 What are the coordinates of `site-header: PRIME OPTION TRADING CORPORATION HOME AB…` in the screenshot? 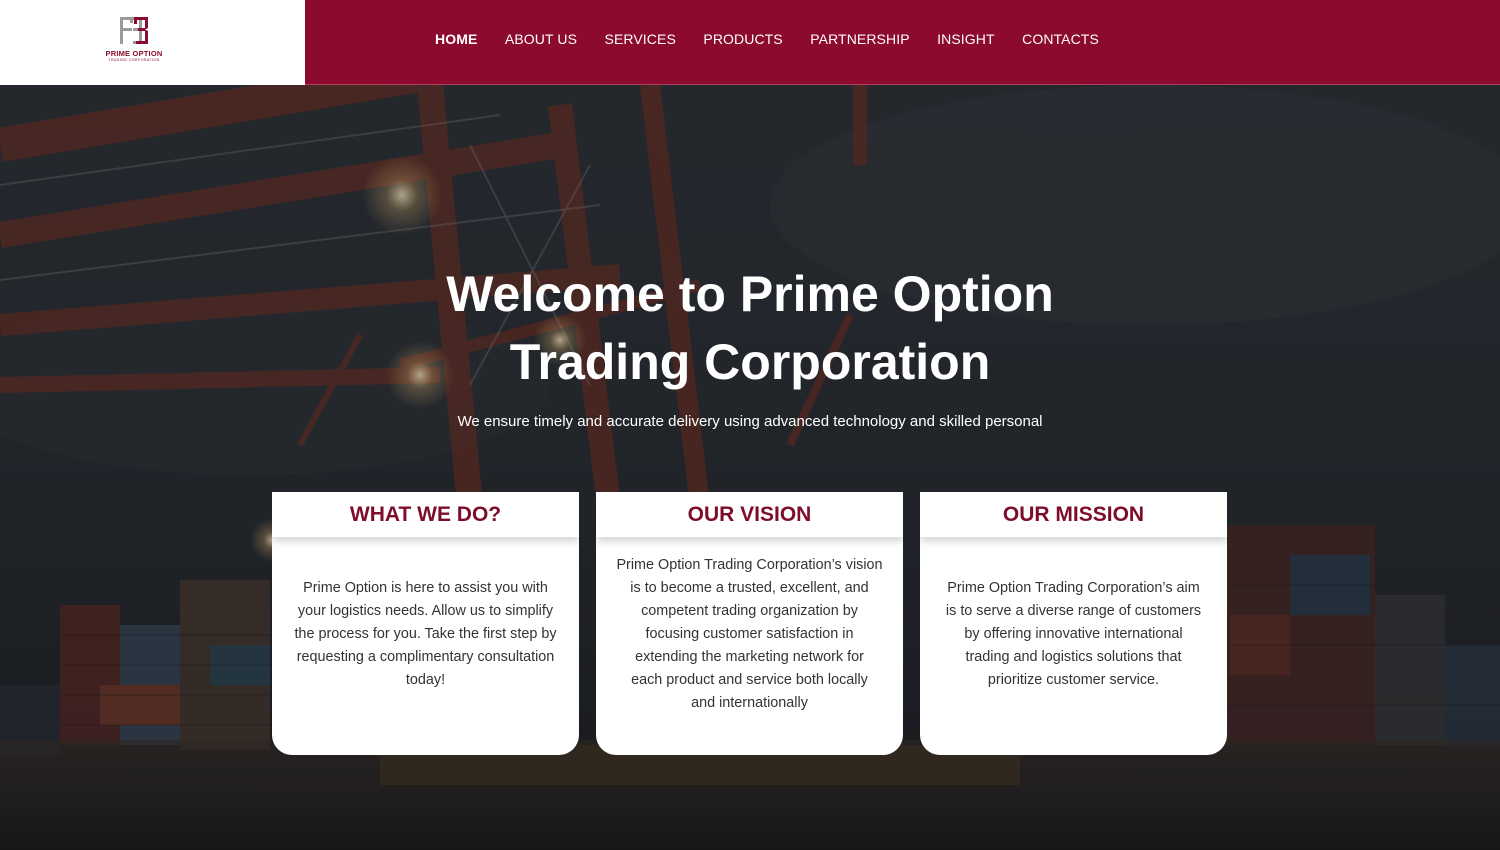 It's located at (750, 42).